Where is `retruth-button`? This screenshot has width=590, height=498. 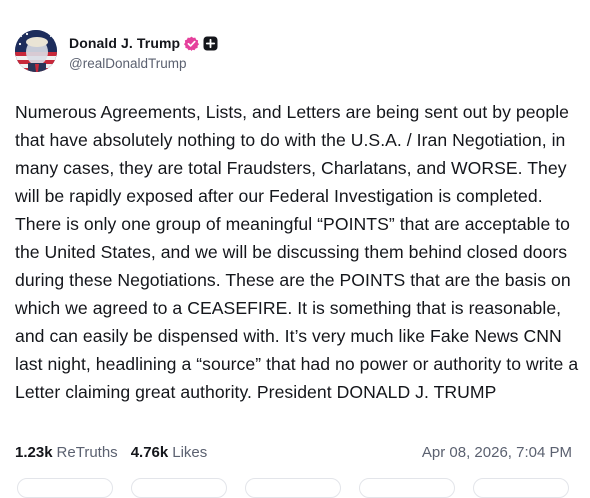
retruth-button is located at coordinates (179, 488).